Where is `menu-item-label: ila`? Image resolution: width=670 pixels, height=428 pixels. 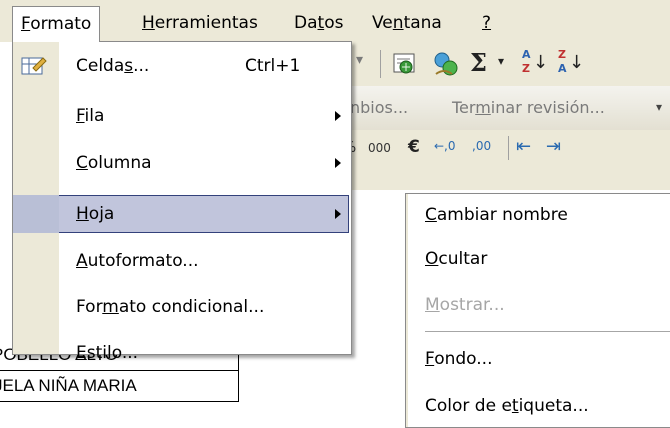 menu-item-label: ila is located at coordinates (94, 116).